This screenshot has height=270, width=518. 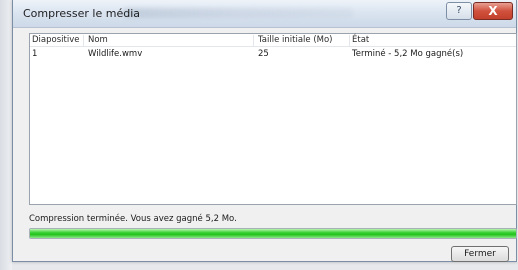 I want to click on cell-slide: 1, so click(x=35, y=54).